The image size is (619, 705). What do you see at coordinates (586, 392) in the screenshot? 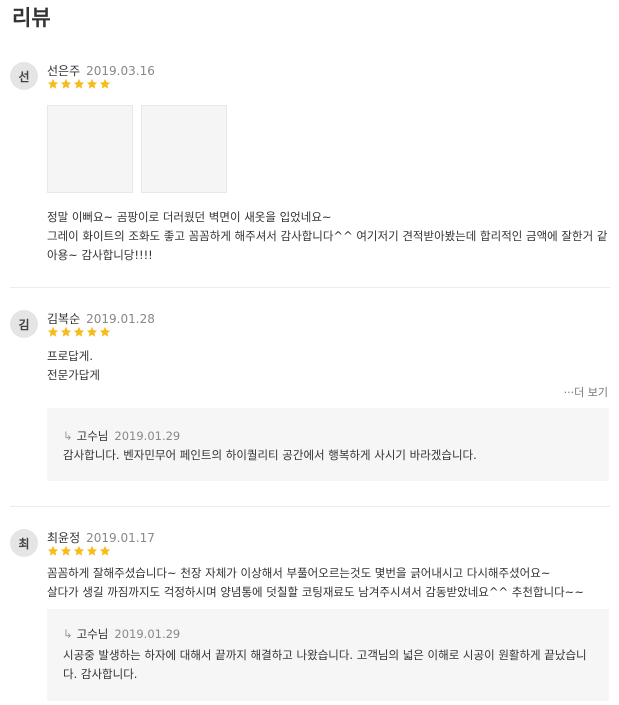
I see `more-button: ···더 보기` at bounding box center [586, 392].